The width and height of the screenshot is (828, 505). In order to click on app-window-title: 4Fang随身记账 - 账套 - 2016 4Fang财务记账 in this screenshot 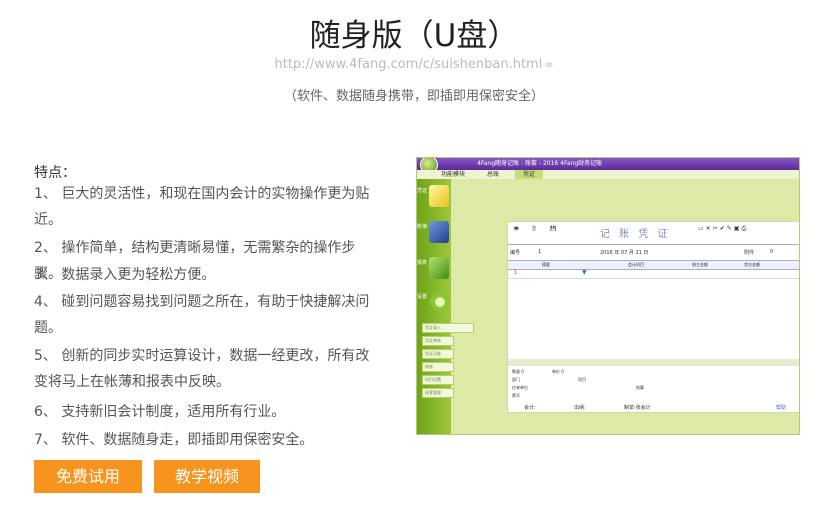, I will do `click(540, 163)`.